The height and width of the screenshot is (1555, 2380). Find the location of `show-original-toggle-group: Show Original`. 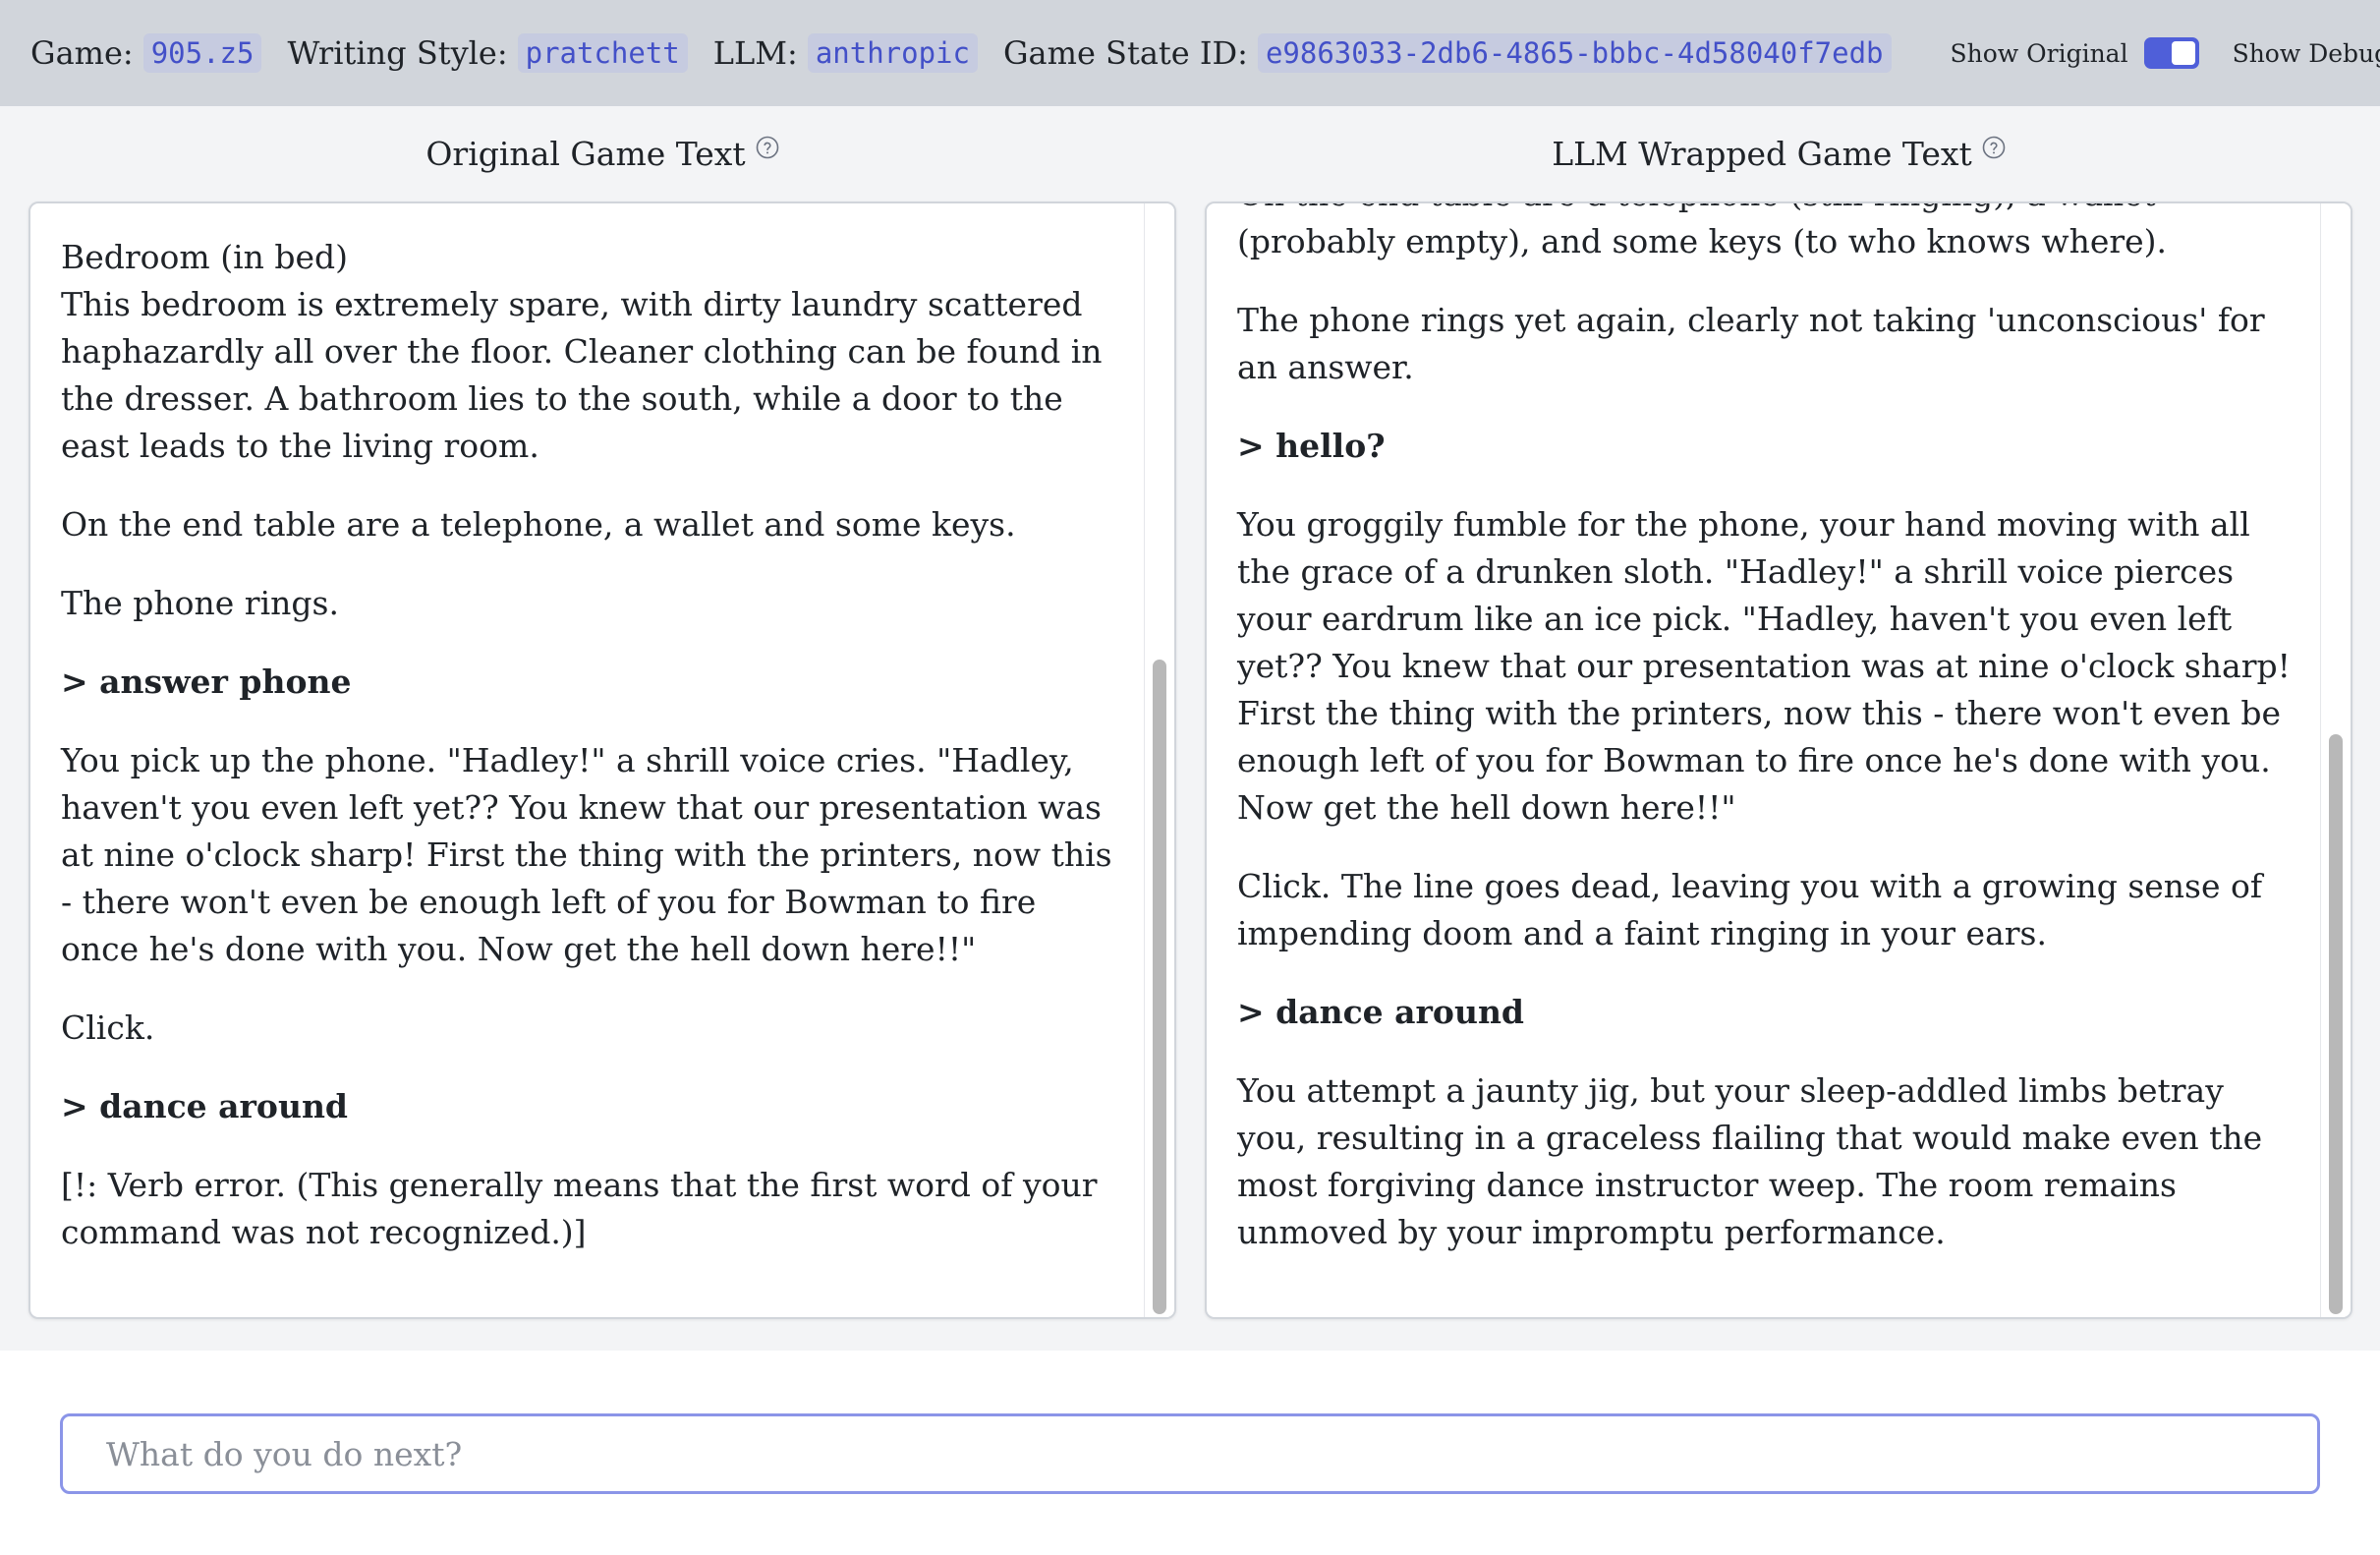

show-original-toggle-group: Show Original is located at coordinates (2075, 53).